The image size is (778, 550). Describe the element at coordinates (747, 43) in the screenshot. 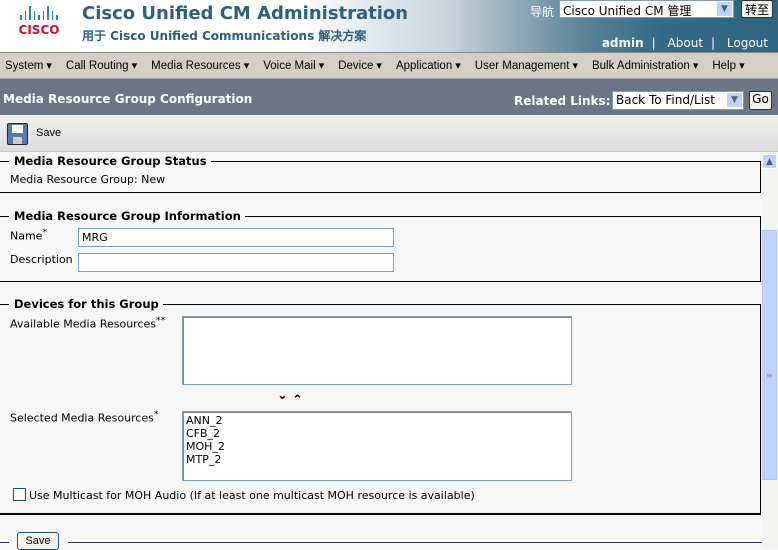

I see `logout-link: Logout` at that location.